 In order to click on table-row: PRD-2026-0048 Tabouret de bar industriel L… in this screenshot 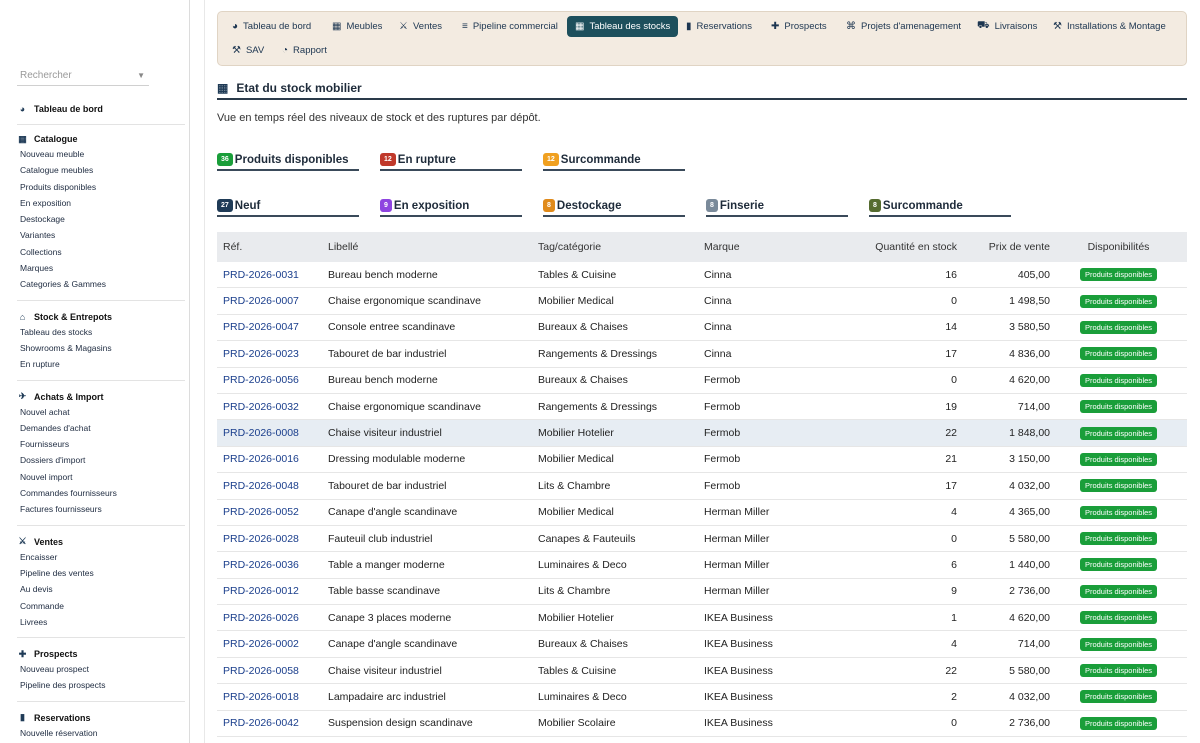, I will do `click(702, 486)`.